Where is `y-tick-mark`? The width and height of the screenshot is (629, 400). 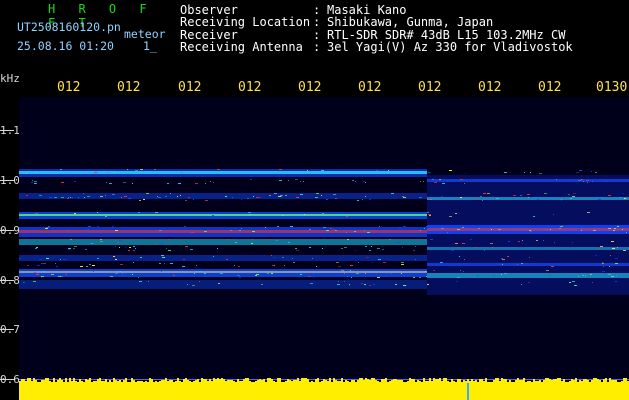 y-tick-mark is located at coordinates (7, 329).